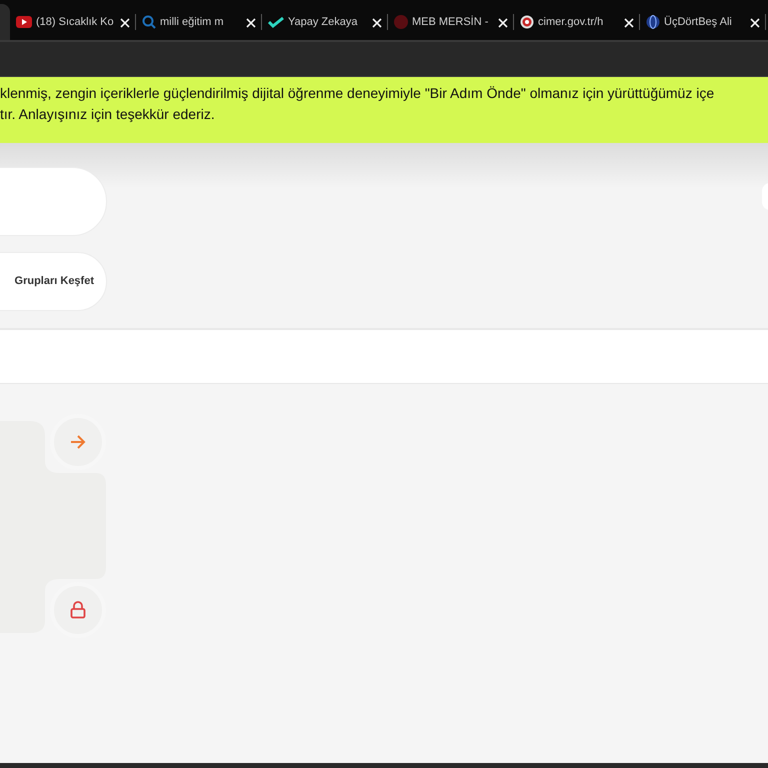  I want to click on circle-icon, so click(401, 22).